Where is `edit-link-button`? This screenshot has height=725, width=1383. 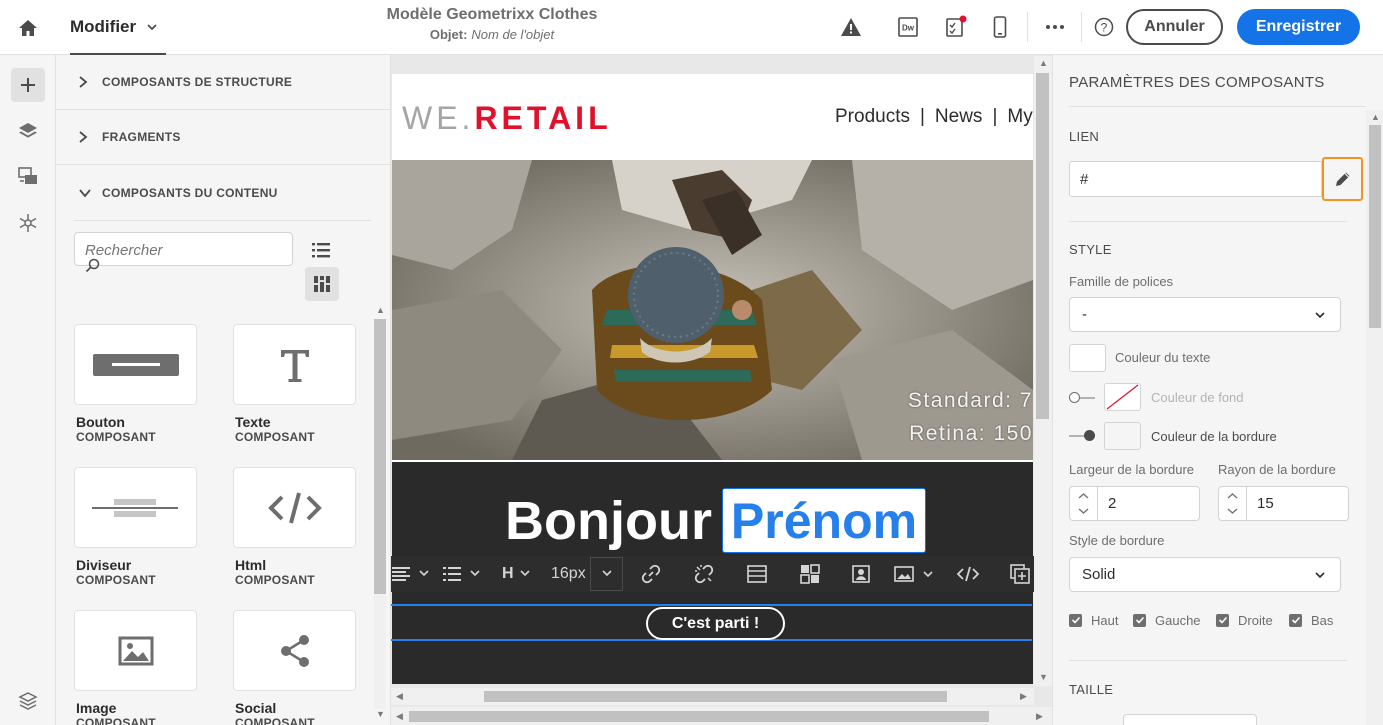 edit-link-button is located at coordinates (1342, 179).